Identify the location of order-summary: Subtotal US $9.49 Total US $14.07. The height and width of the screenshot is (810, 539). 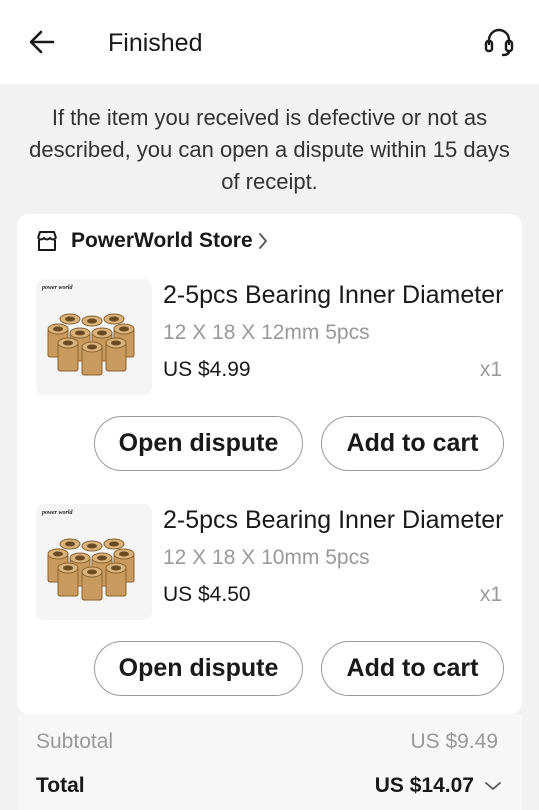
(269, 762).